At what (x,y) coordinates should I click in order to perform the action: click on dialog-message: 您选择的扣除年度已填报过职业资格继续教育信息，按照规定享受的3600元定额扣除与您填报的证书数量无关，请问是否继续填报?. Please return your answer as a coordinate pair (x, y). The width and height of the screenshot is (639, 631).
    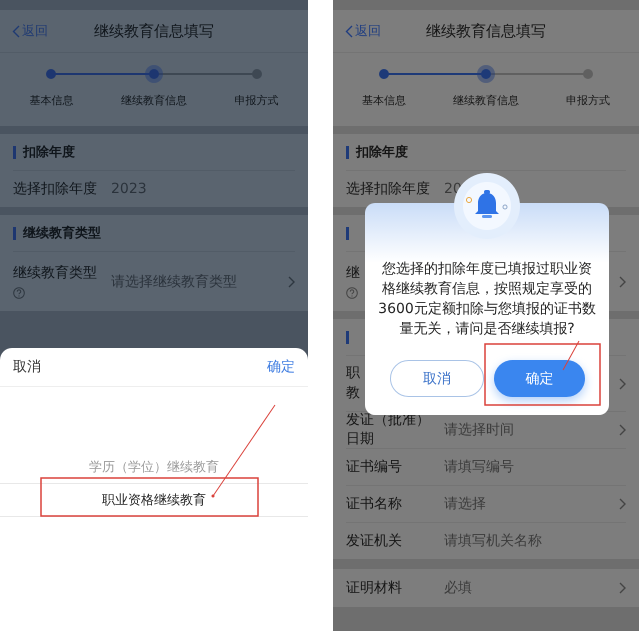
    Looking at the image, I should click on (487, 299).